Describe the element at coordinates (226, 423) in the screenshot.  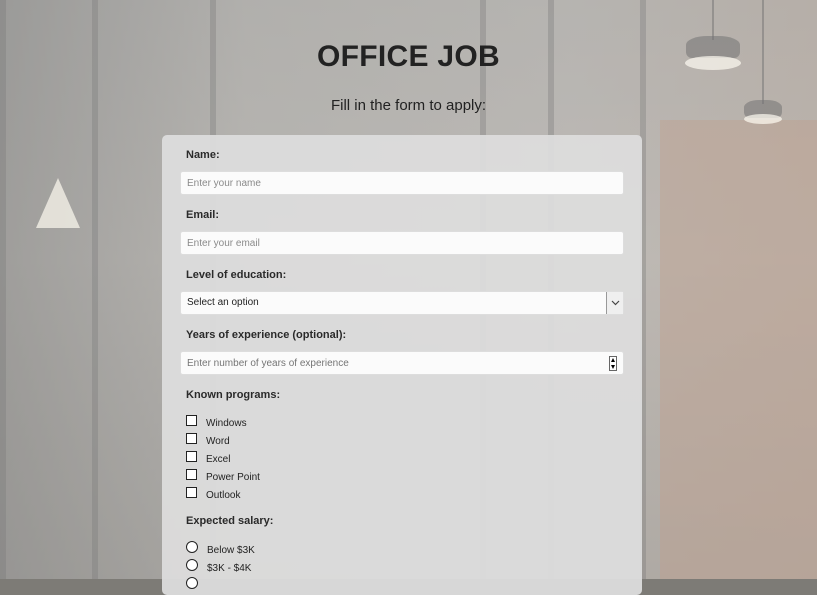
I see `program-option-label: Windows` at that location.